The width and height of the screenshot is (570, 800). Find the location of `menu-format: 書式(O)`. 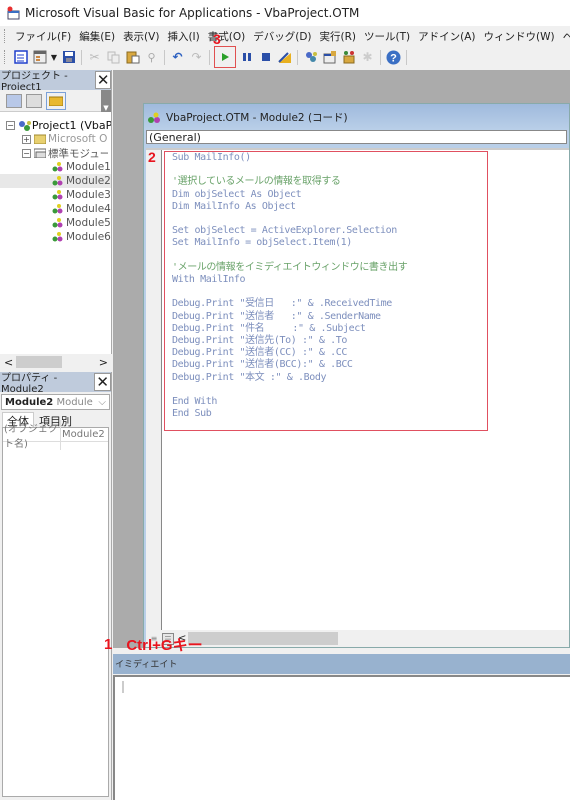

menu-format: 書式(O) is located at coordinates (226, 36).